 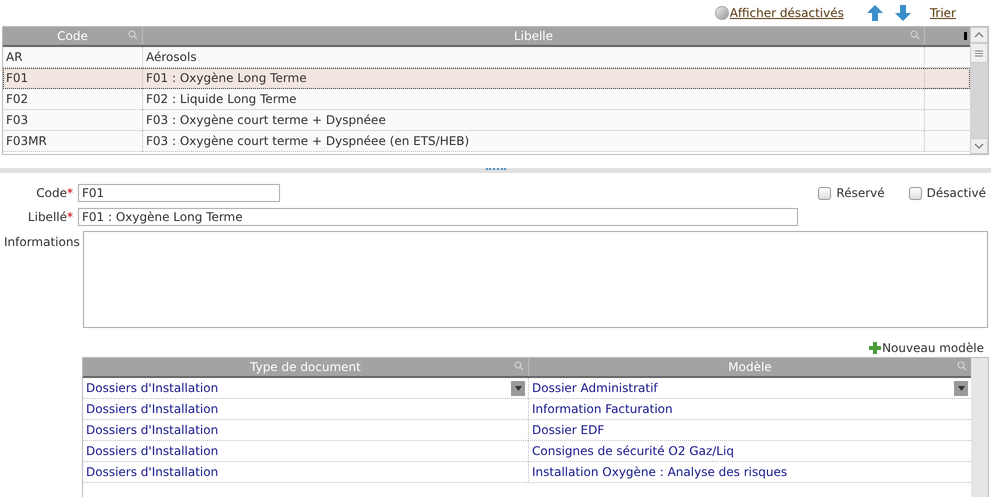 I want to click on checkbox-label: Réservé, so click(x=860, y=193).